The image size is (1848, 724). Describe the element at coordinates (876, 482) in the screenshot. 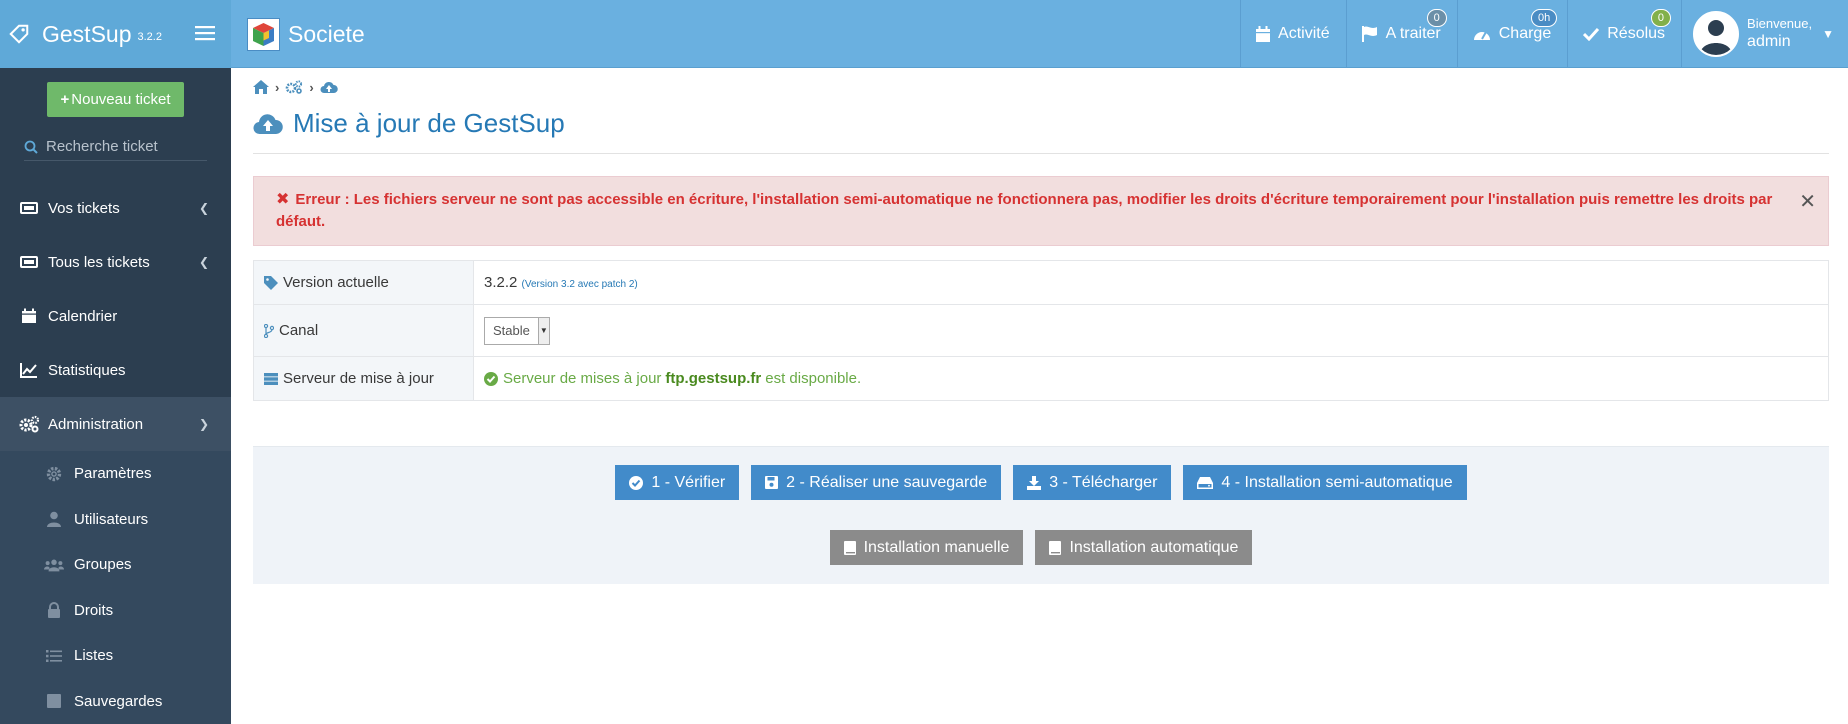

I see `backup-button: 2 - Réaliser une sauvegarde` at that location.